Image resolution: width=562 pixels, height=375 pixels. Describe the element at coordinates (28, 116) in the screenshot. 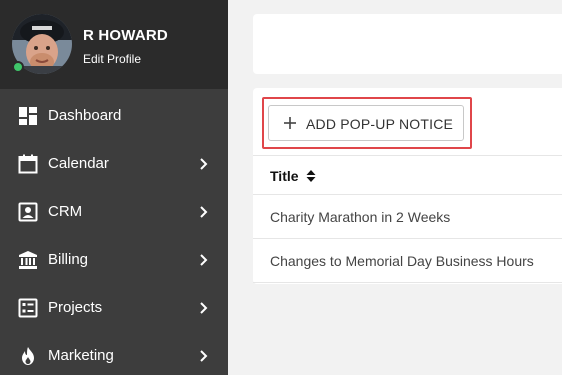

I see `dashboard-icon` at that location.